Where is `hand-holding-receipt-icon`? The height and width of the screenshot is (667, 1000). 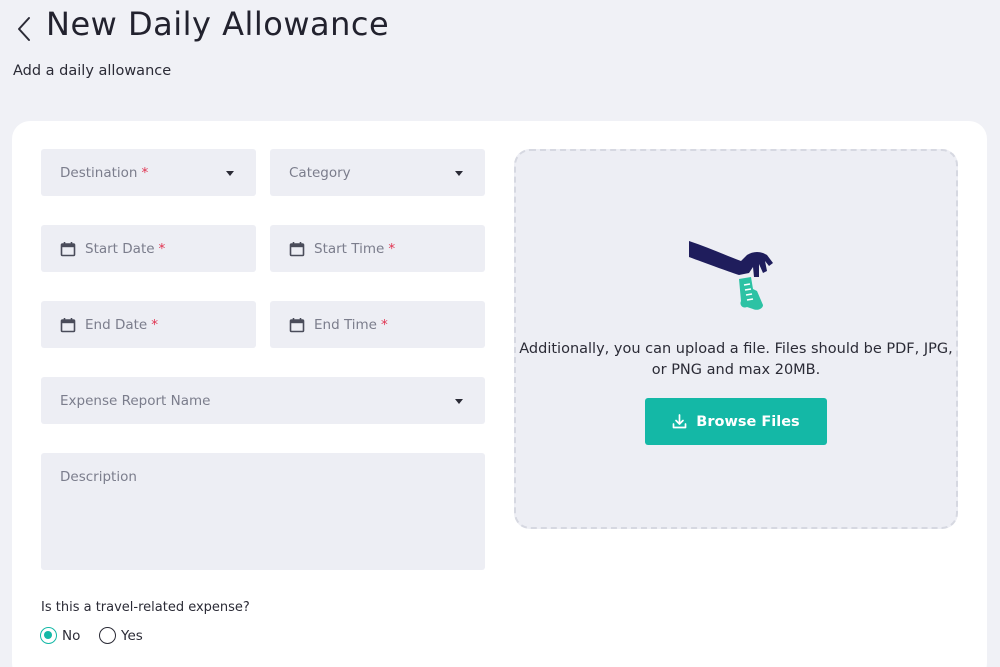 hand-holding-receipt-icon is located at coordinates (731, 275).